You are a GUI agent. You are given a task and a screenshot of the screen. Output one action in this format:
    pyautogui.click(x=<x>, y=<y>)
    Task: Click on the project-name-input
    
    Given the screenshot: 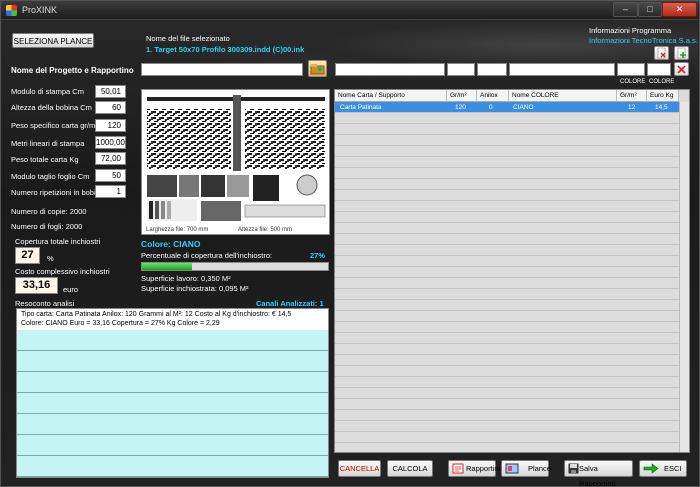 What is the action you would take?
    pyautogui.click(x=222, y=69)
    